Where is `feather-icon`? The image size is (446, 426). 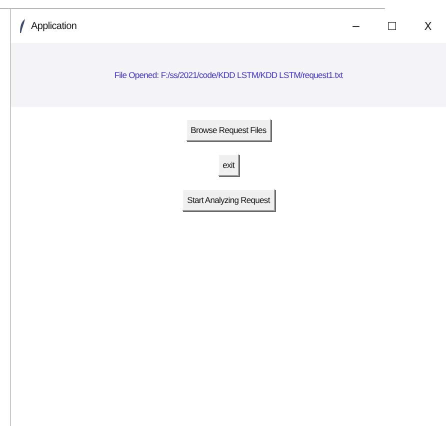 feather-icon is located at coordinates (22, 26).